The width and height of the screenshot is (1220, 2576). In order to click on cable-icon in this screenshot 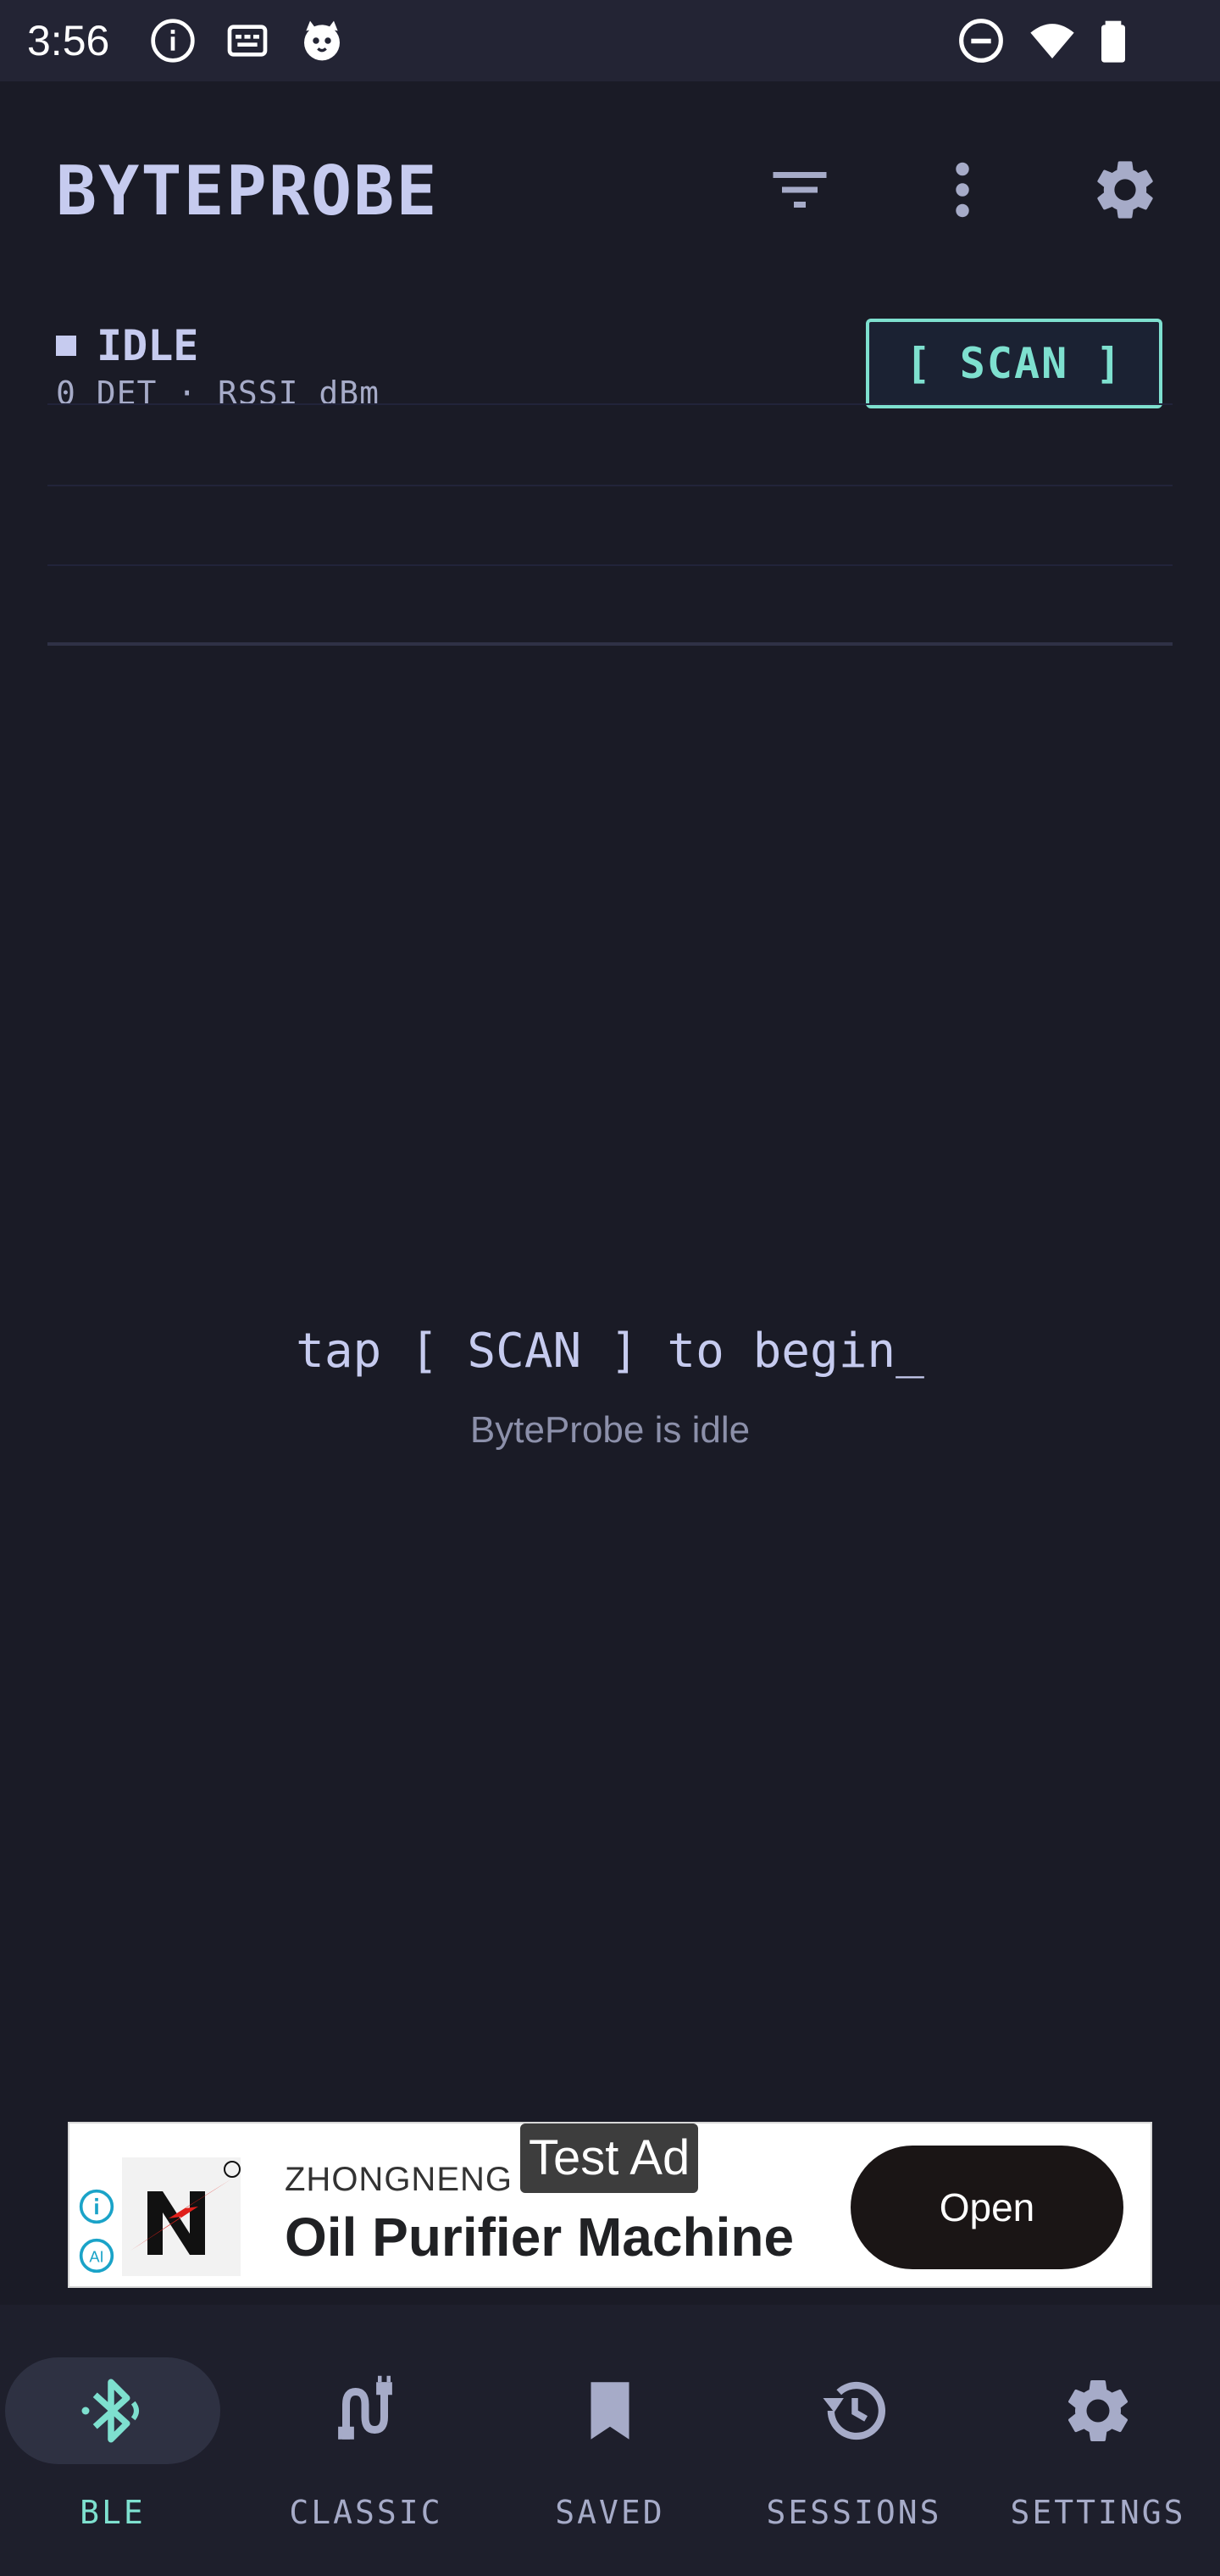, I will do `click(365, 2407)`.